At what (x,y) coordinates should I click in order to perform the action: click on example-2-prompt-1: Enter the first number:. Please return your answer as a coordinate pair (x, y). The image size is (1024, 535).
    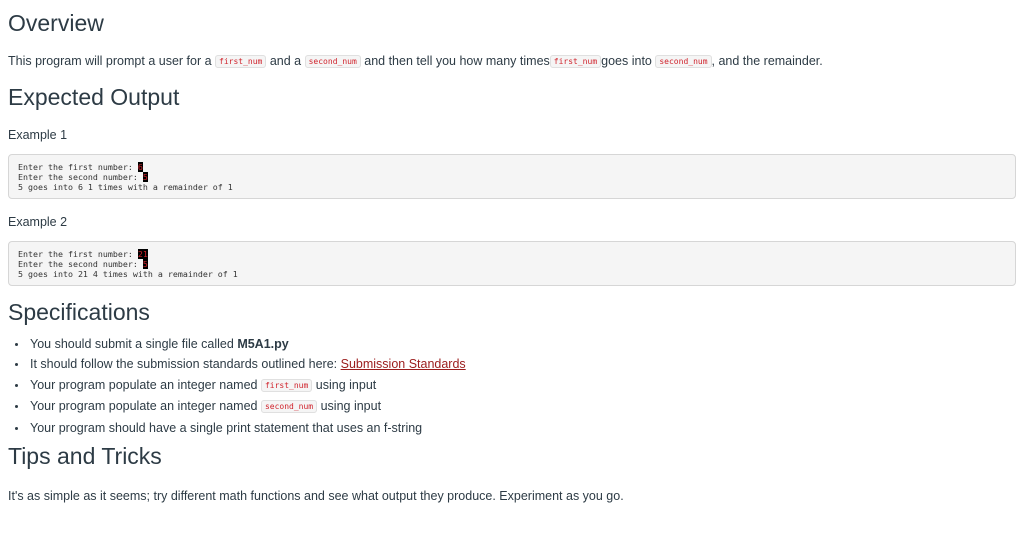
    Looking at the image, I should click on (78, 254).